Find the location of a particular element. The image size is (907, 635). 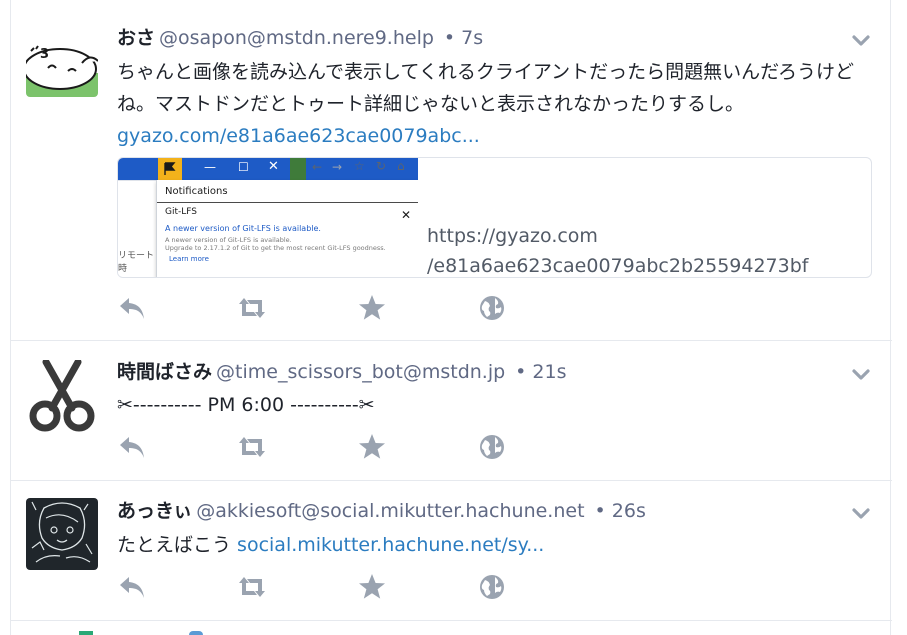

display-name: あっきぃ is located at coordinates (154, 511).